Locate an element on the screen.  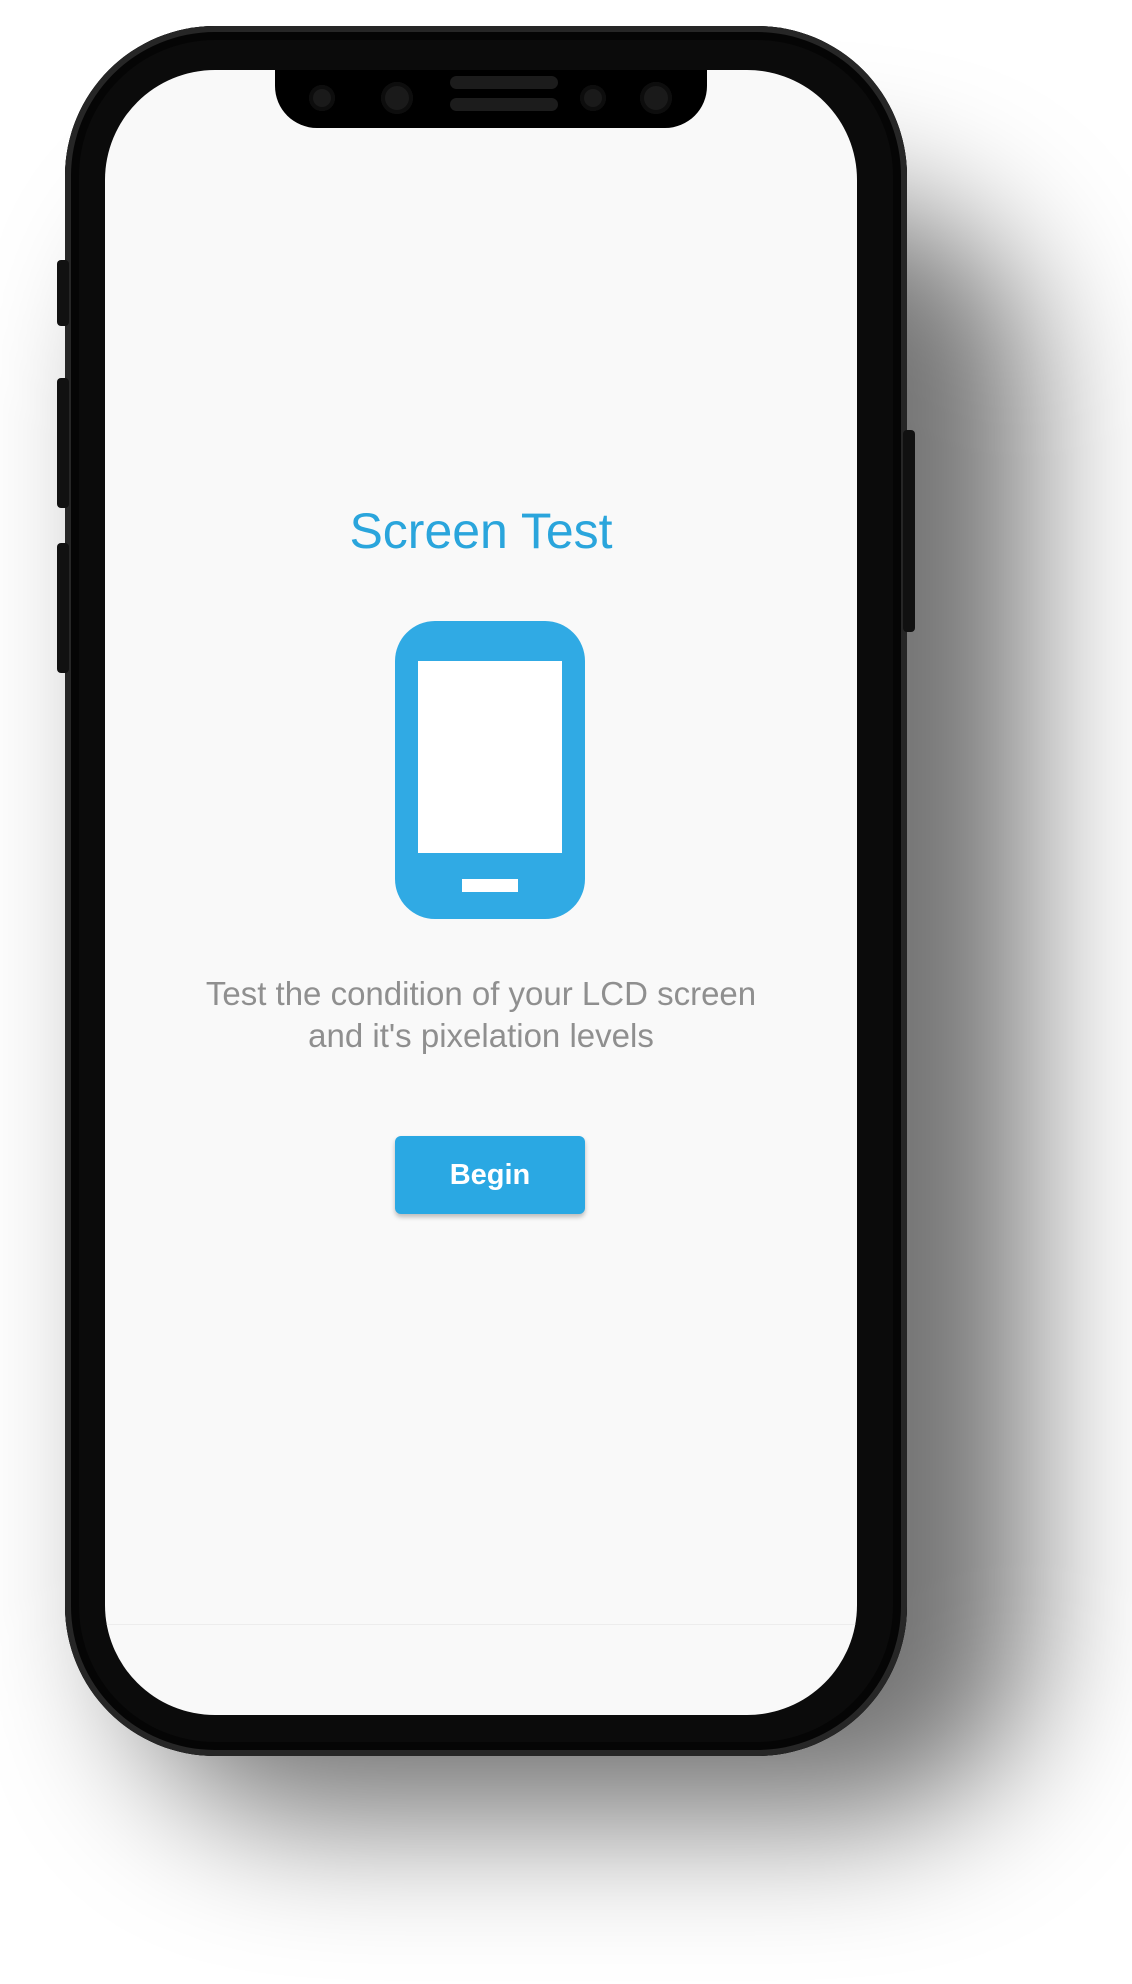
smartphone-icon is located at coordinates (490, 770).